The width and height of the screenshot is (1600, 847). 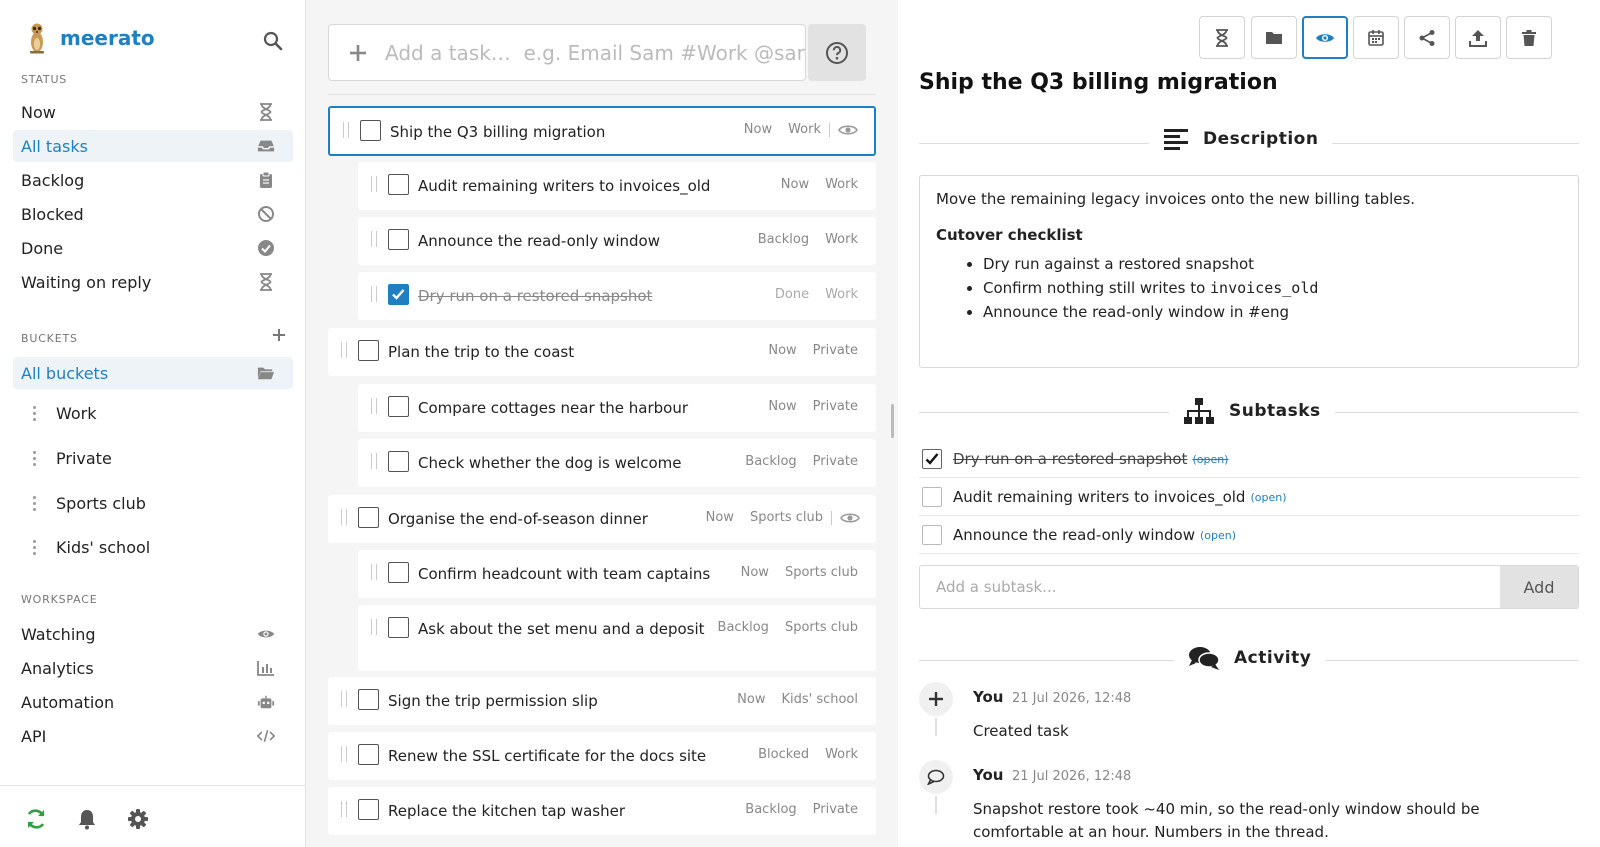 What do you see at coordinates (595, 52) in the screenshot?
I see `add-task-input` at bounding box center [595, 52].